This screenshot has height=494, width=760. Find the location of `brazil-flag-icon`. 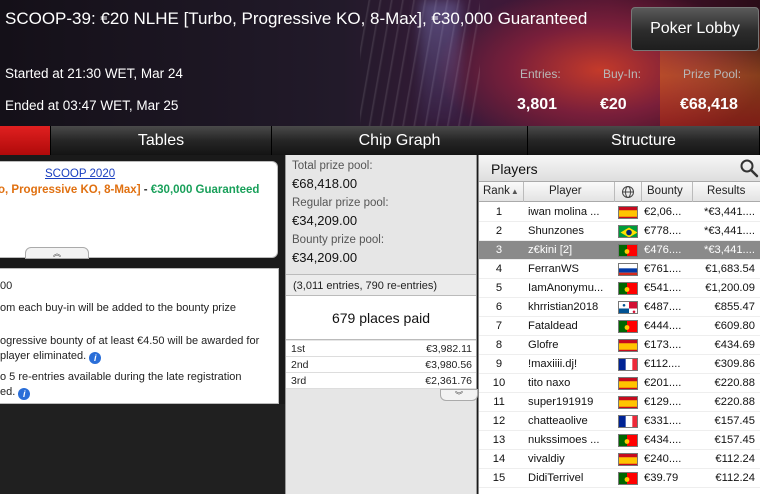

brazil-flag-icon is located at coordinates (628, 231).